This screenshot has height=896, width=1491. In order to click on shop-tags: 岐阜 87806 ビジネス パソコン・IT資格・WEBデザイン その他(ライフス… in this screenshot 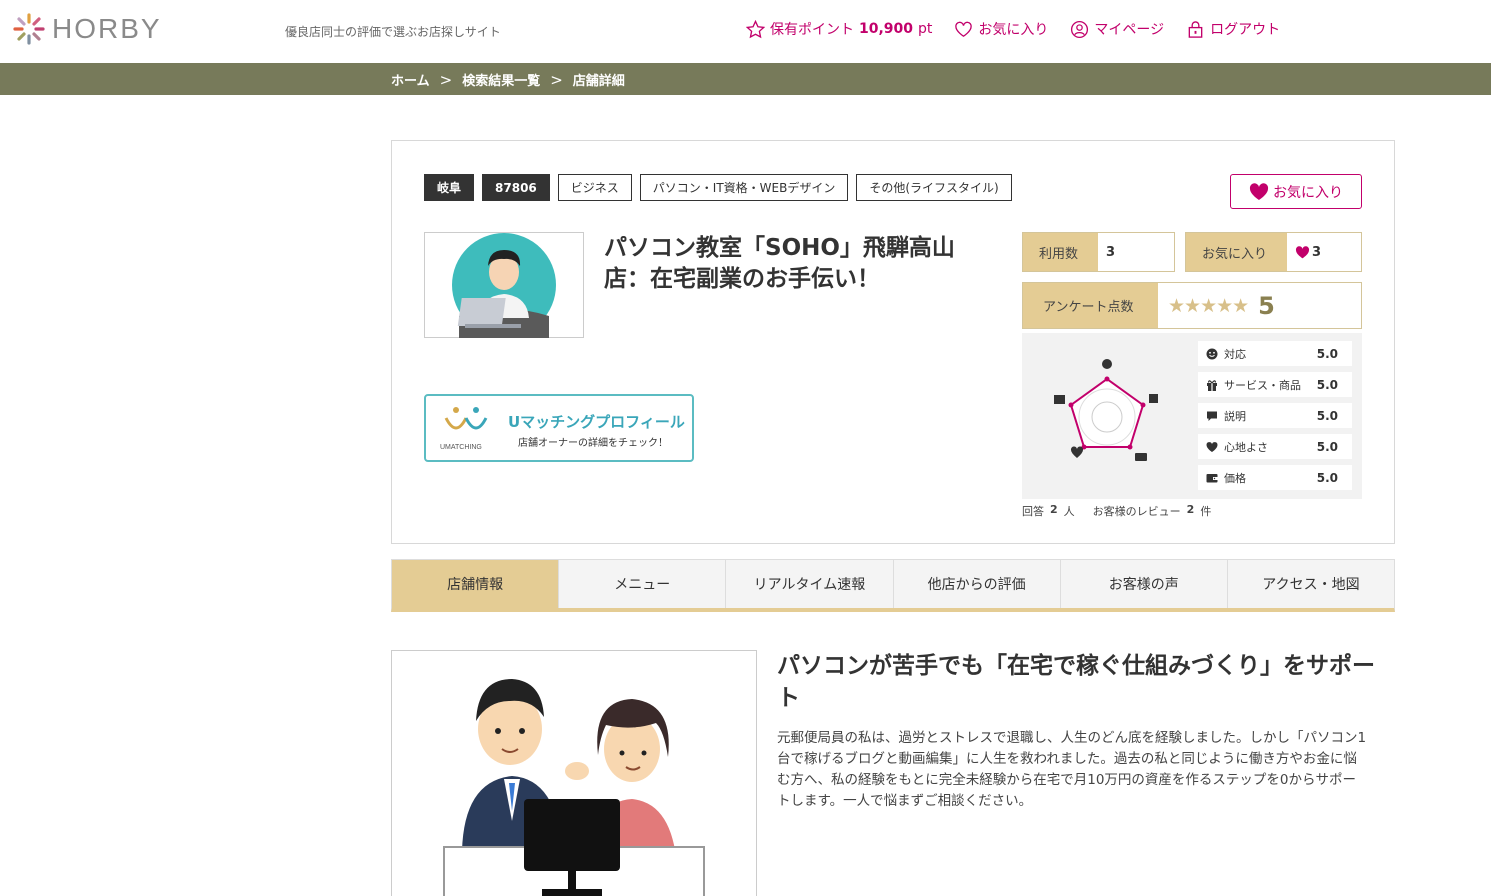, I will do `click(718, 187)`.